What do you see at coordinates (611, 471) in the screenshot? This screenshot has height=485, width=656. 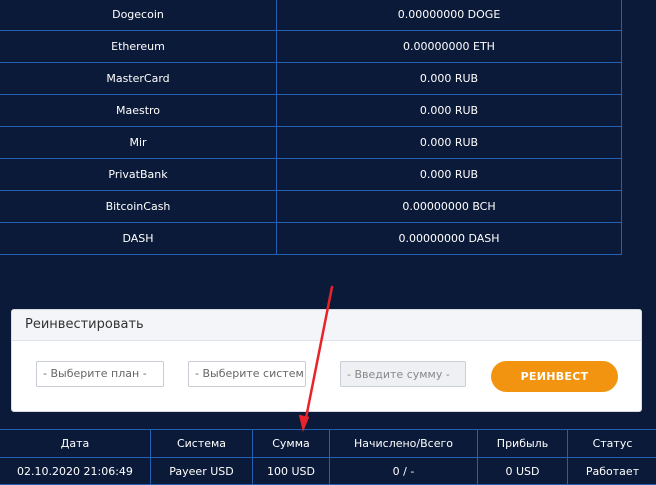 I see `deposit-status: Работает` at bounding box center [611, 471].